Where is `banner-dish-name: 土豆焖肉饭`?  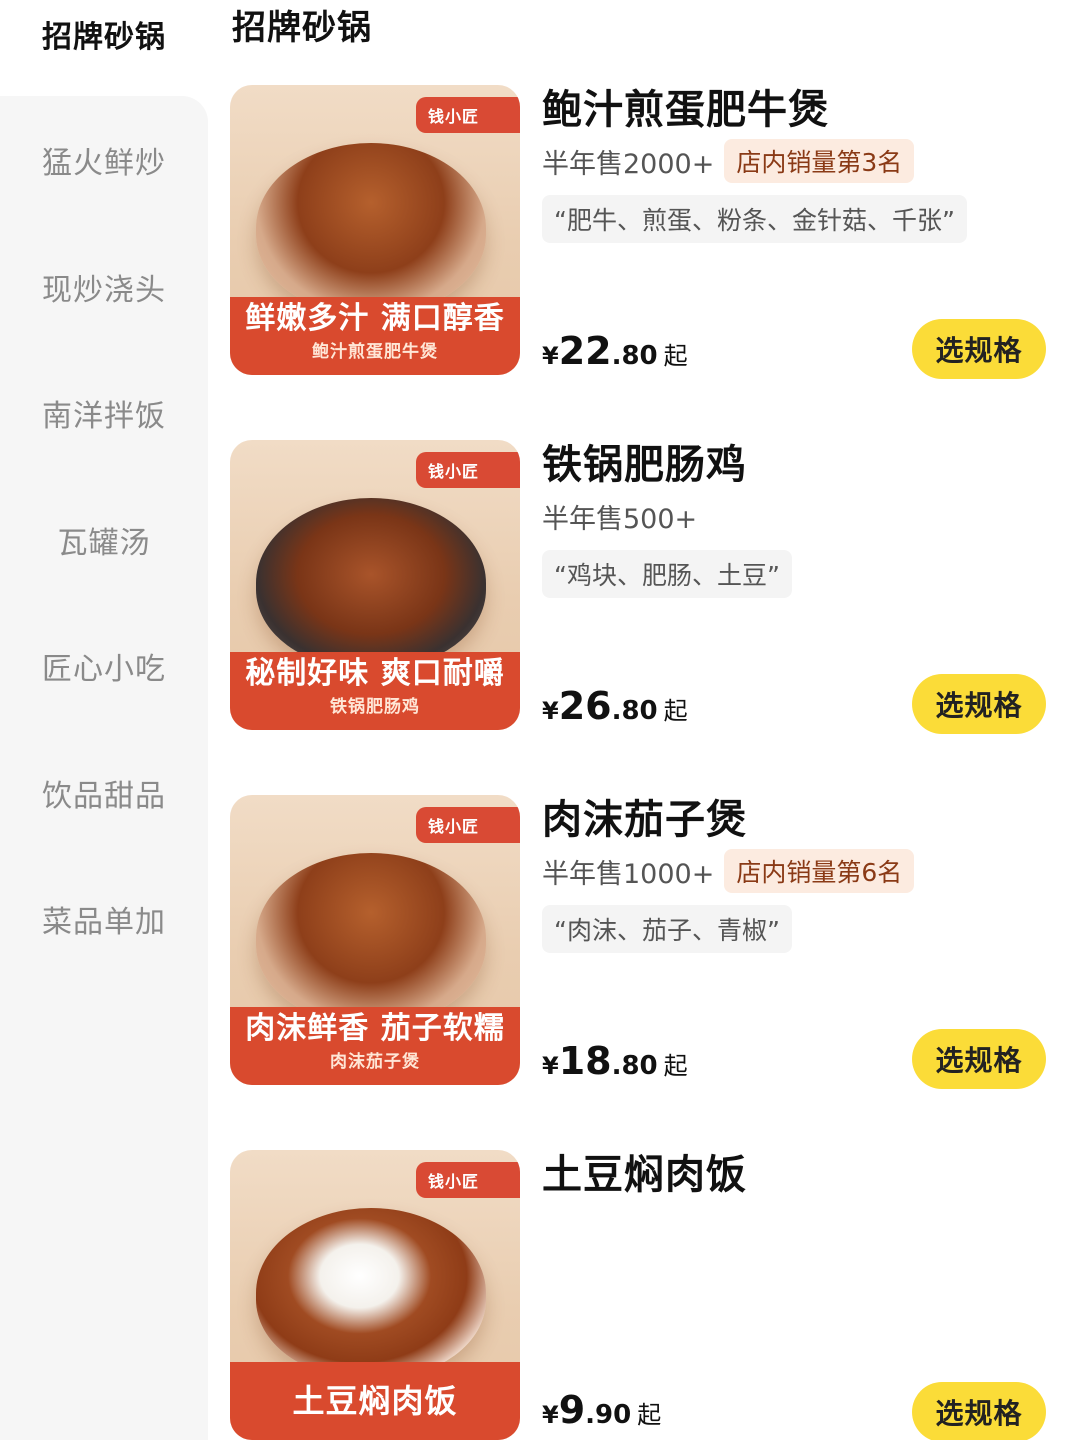
banner-dish-name: 土豆焖肉饭 is located at coordinates (375, 1401).